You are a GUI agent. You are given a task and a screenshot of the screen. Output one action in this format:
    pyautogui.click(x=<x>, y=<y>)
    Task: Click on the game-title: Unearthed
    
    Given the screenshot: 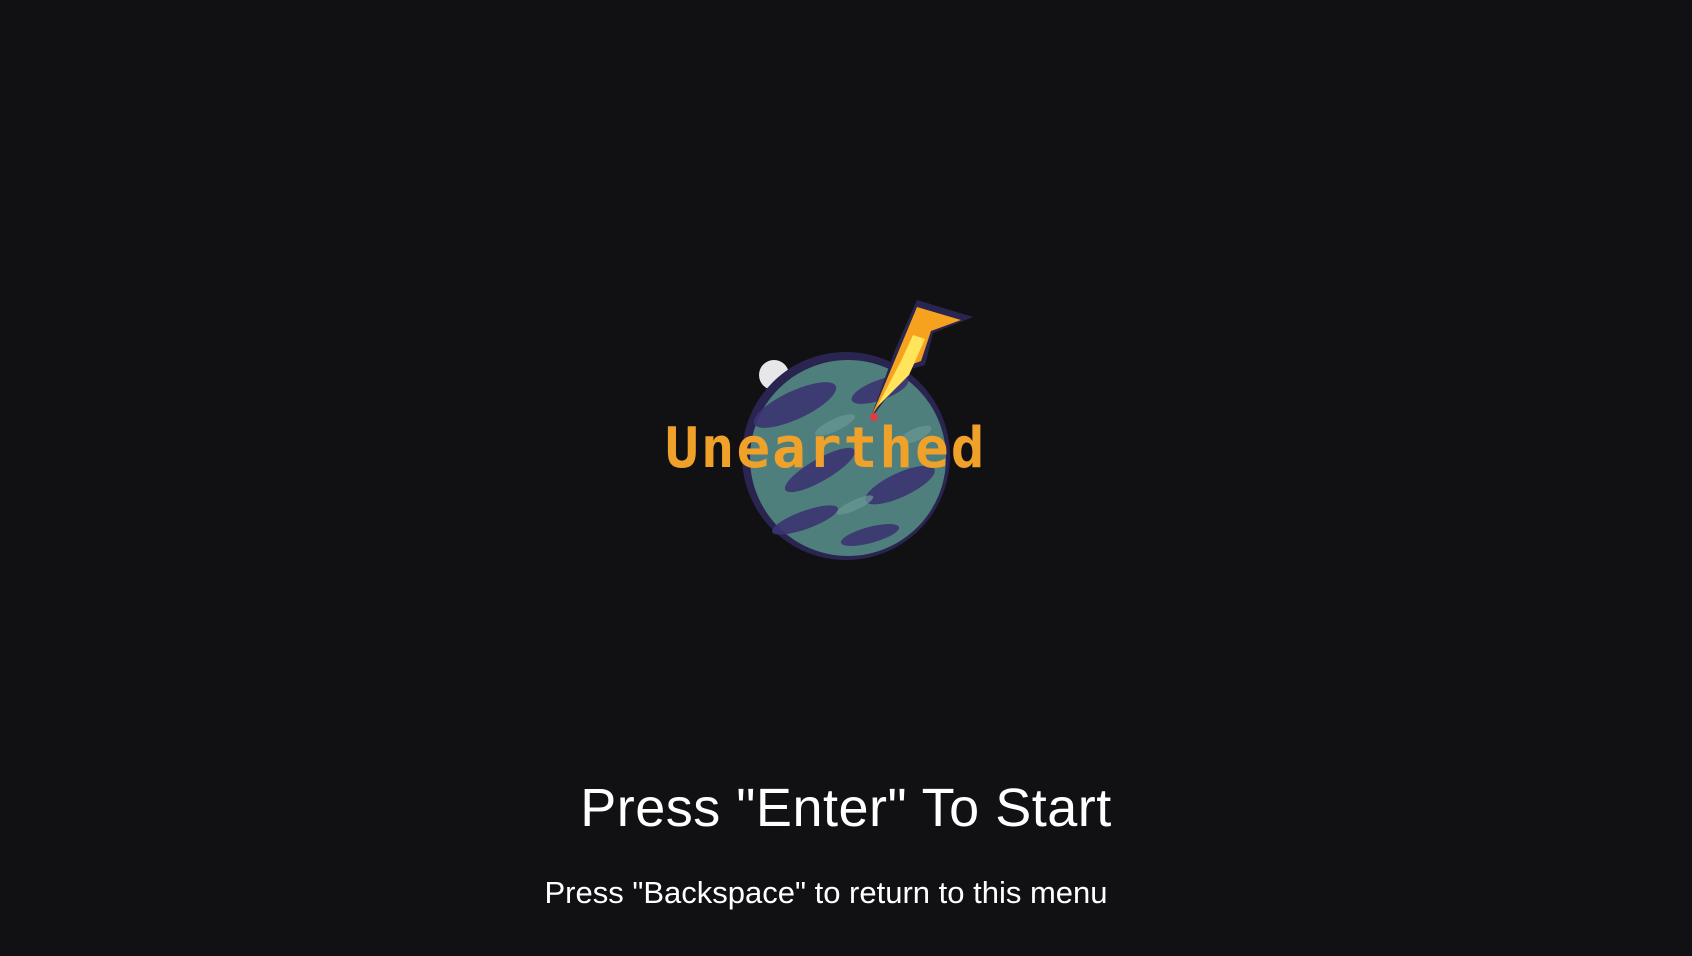 What is the action you would take?
    pyautogui.click(x=826, y=448)
    